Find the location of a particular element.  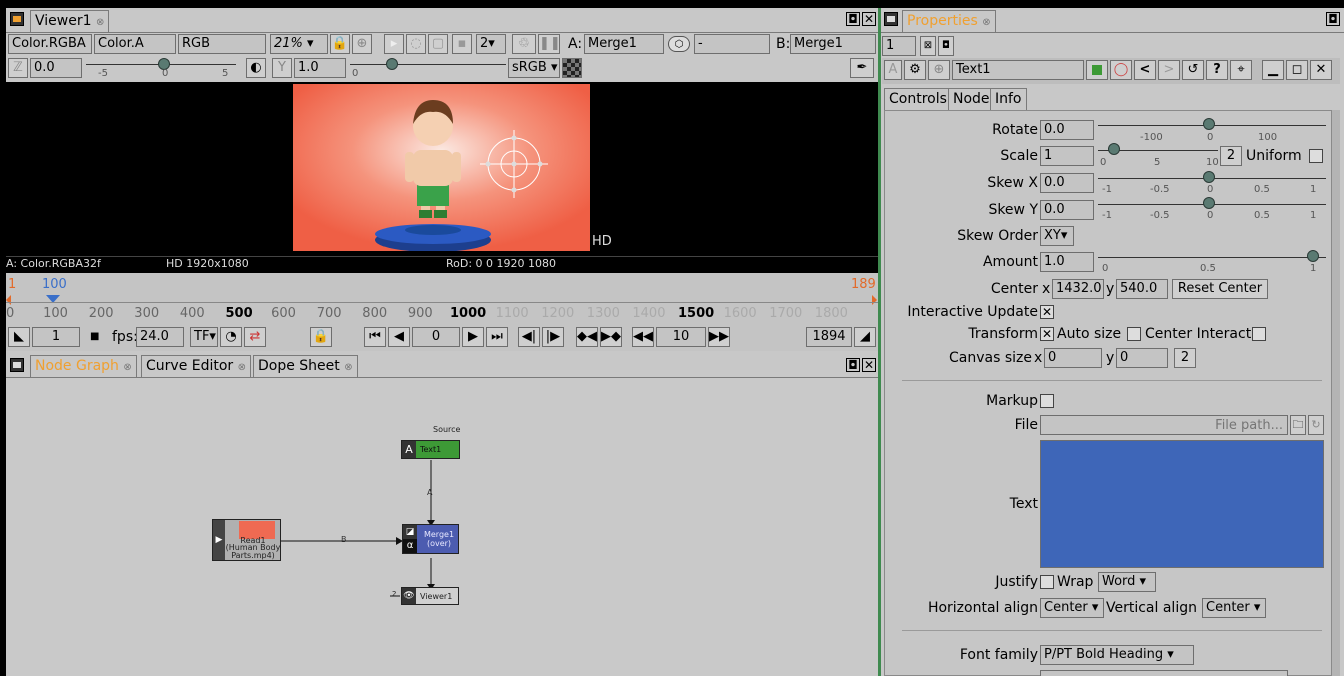

prev-frame-icon: ◀| is located at coordinates (529, 337).